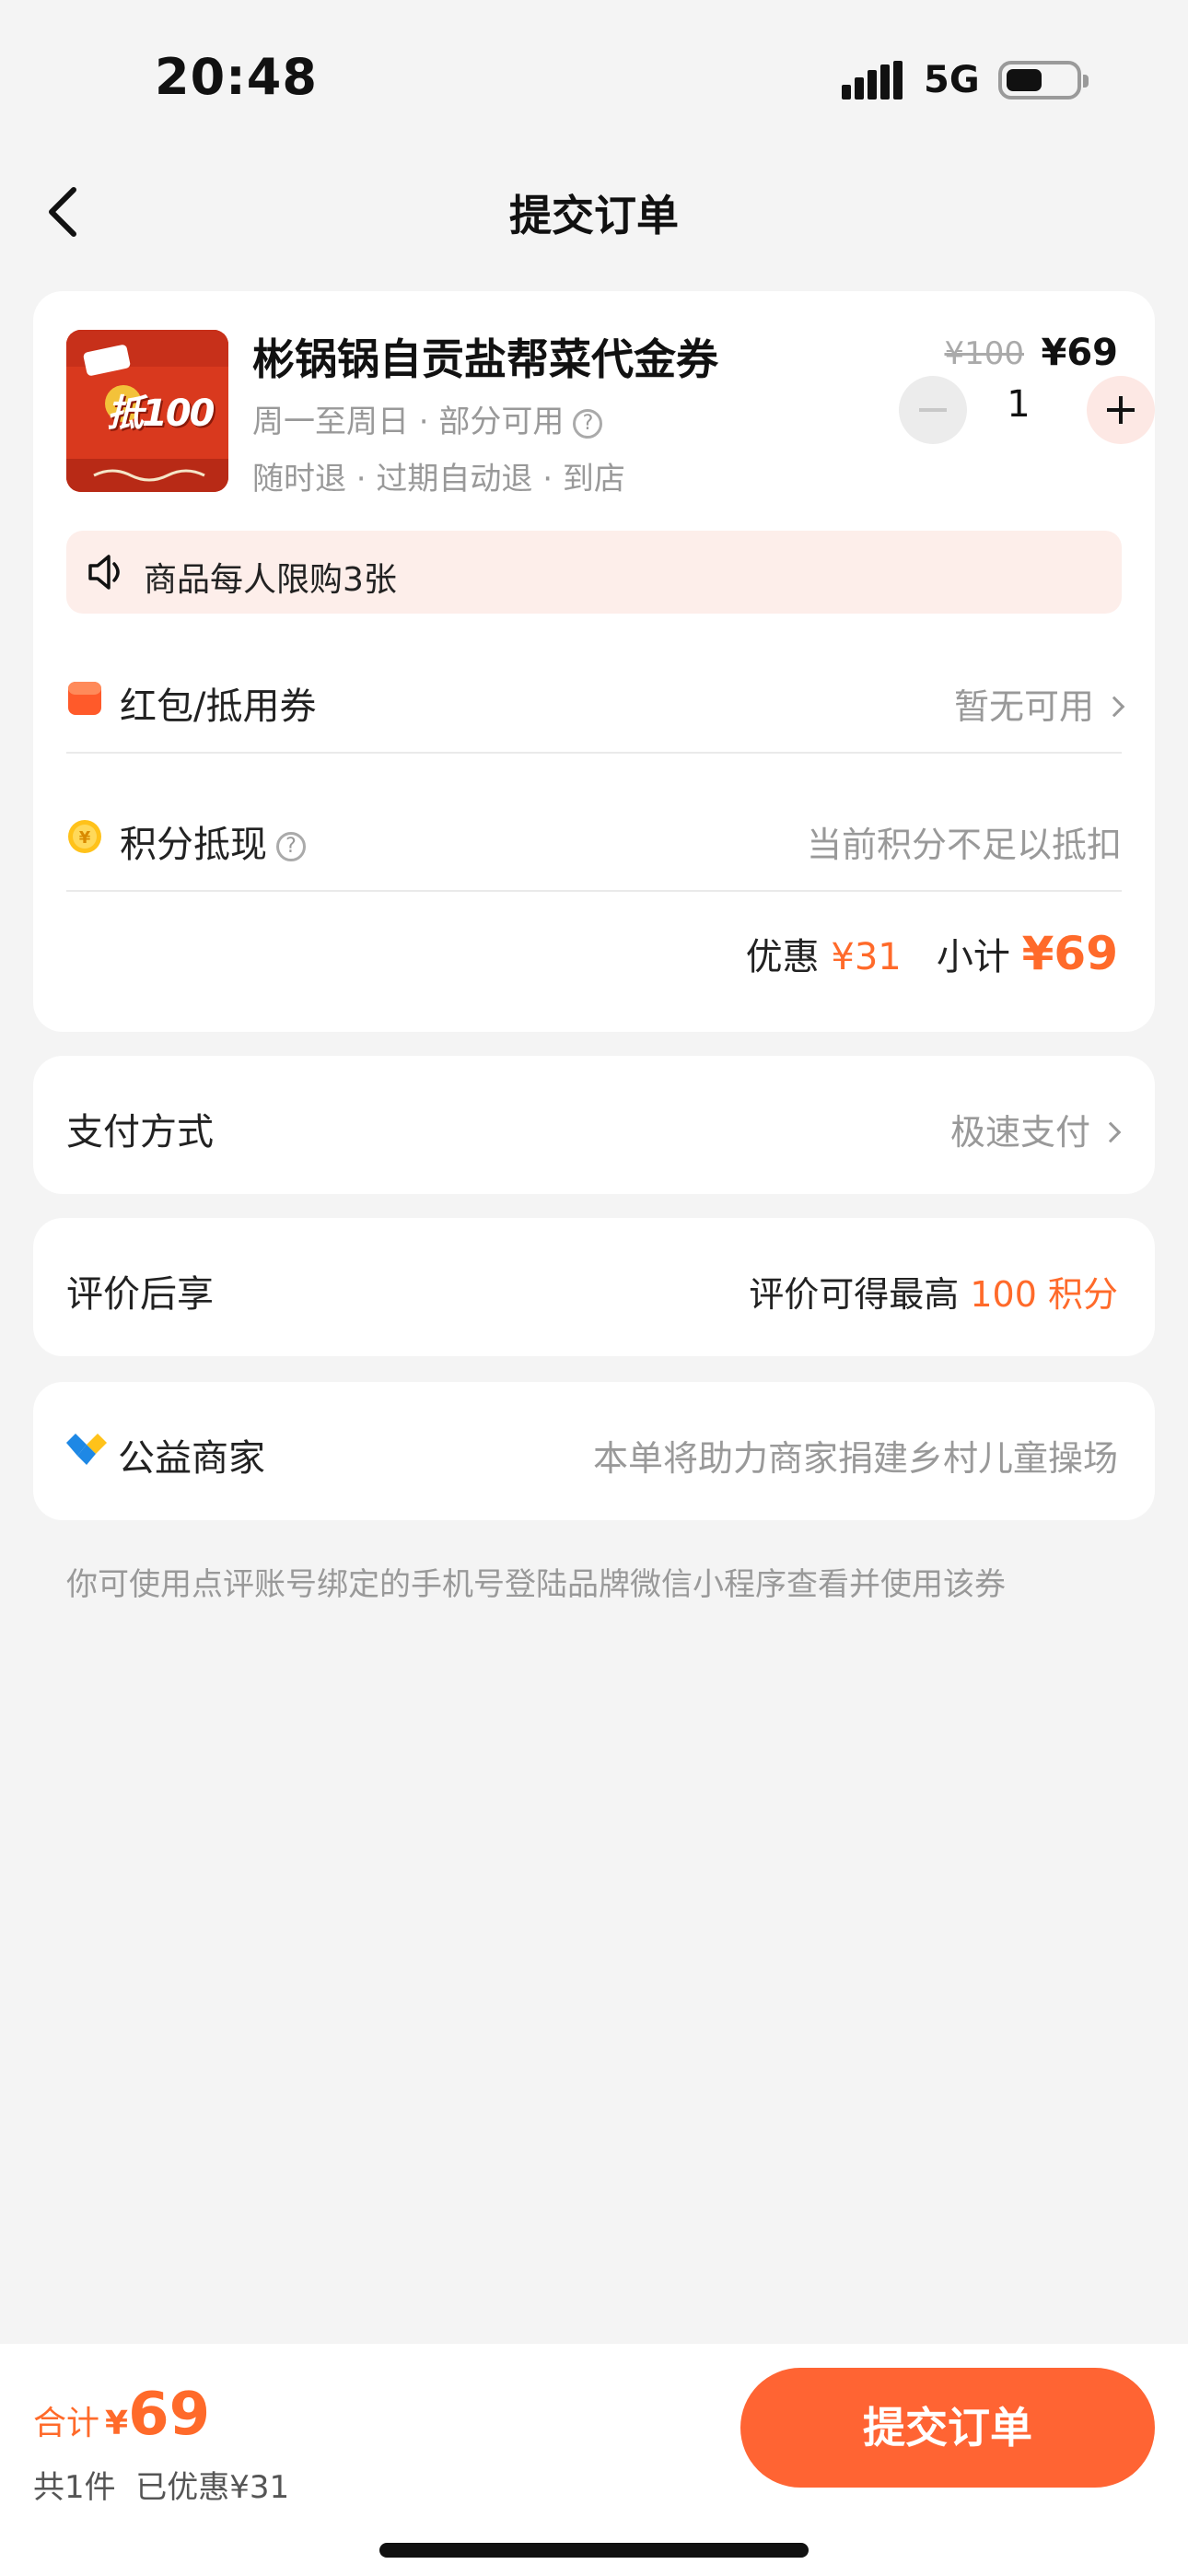  What do you see at coordinates (933, 410) in the screenshot?
I see `decrease-quantity-button` at bounding box center [933, 410].